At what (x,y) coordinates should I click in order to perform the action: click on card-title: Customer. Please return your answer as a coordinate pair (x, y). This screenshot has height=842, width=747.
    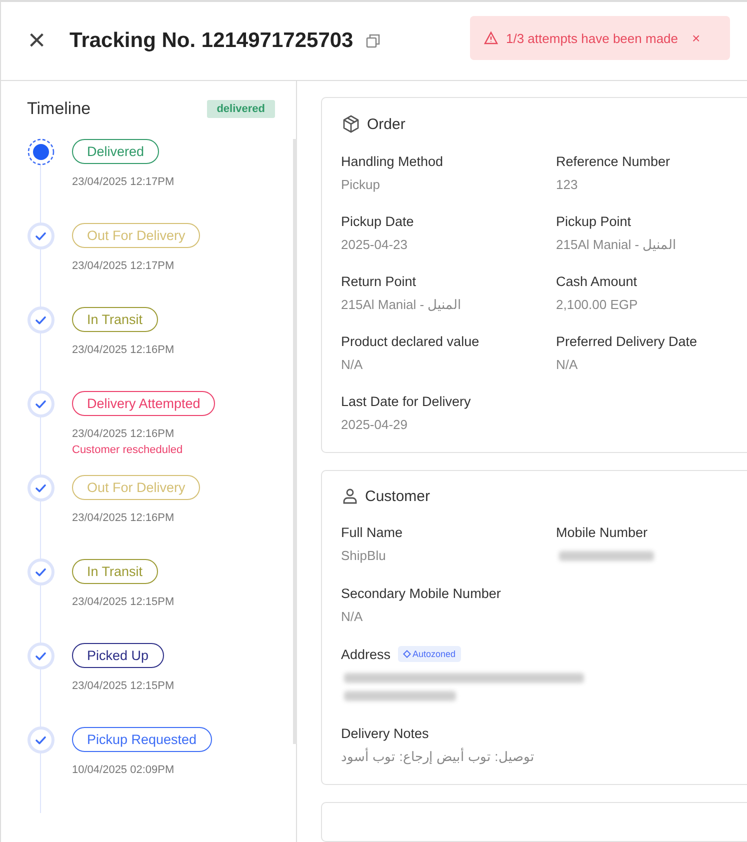
    Looking at the image, I should click on (397, 496).